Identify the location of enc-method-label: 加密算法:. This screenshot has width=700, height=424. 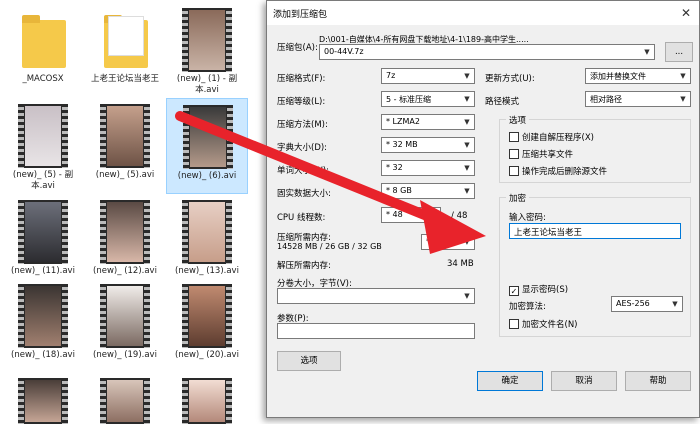
(527, 307).